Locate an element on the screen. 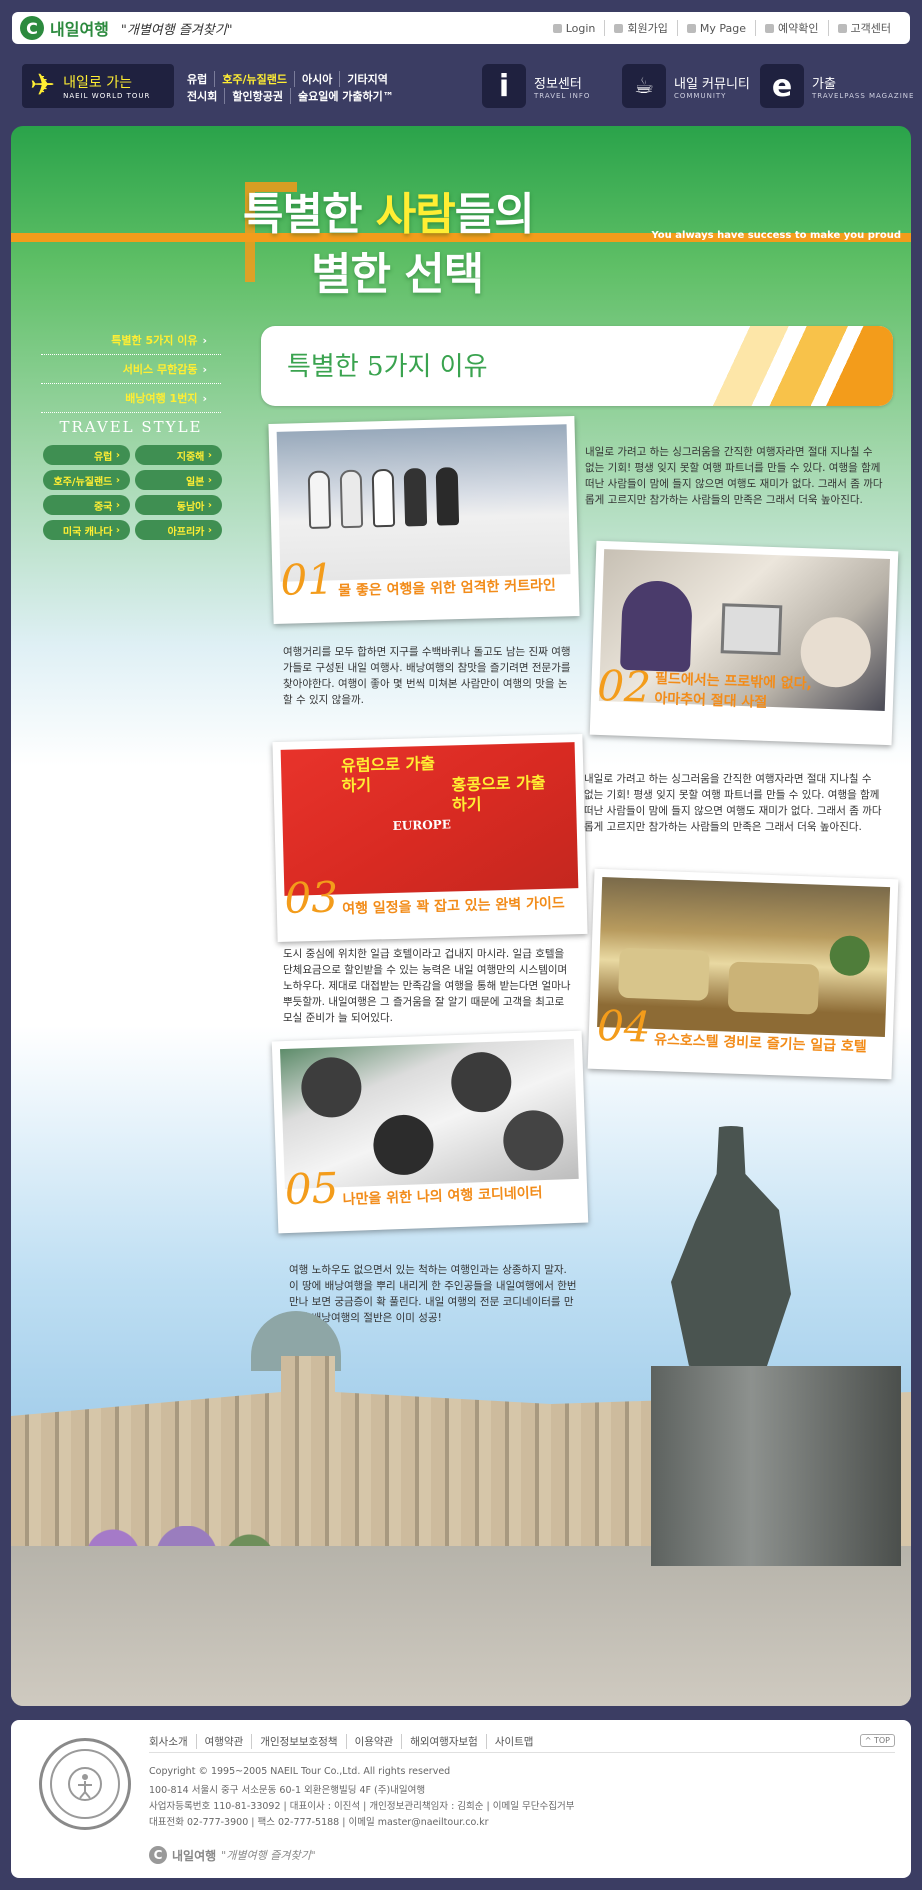 The image size is (922, 1890). reason-number: 02 is located at coordinates (624, 686).